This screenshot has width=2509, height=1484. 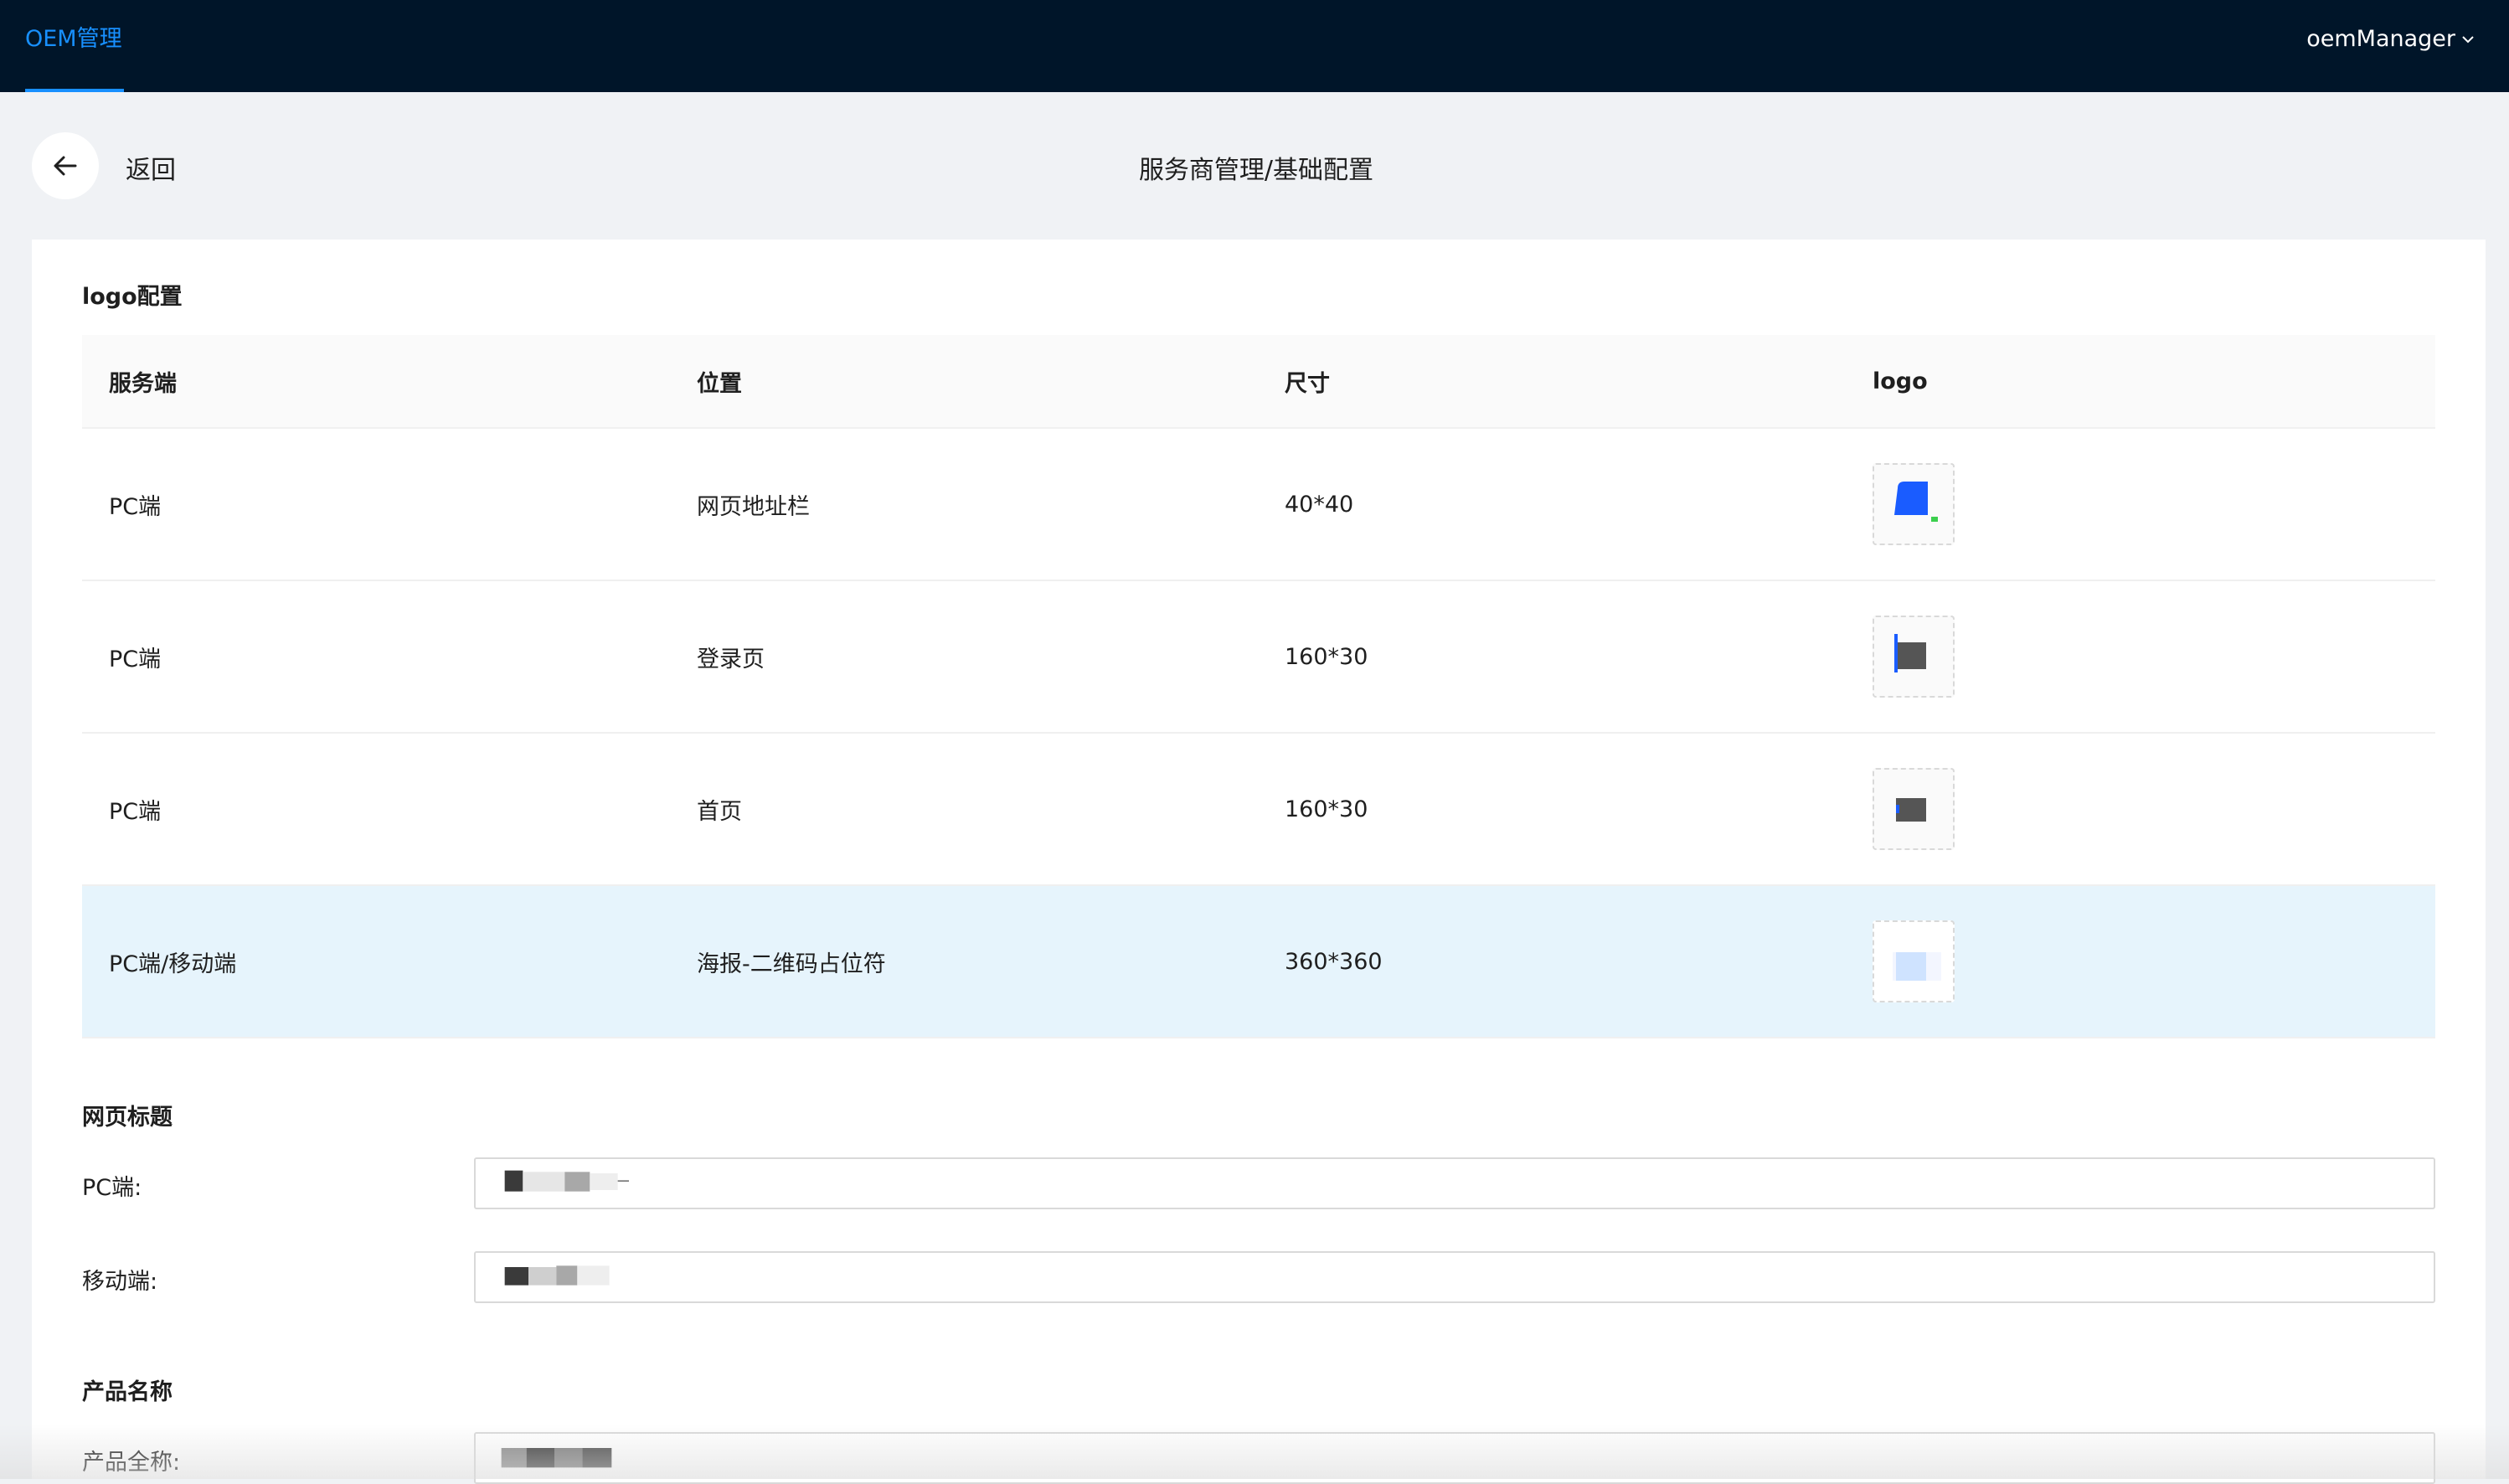 I want to click on table-header: 服务端 位置 尺寸 logo, so click(x=1259, y=382).